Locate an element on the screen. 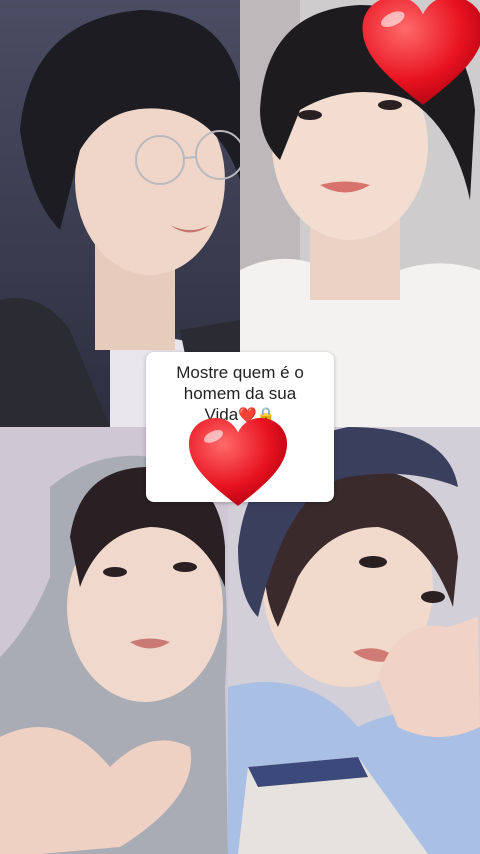 Image resolution: width=480 pixels, height=854 pixels. sticker-line-2: homem da sua is located at coordinates (240, 393).